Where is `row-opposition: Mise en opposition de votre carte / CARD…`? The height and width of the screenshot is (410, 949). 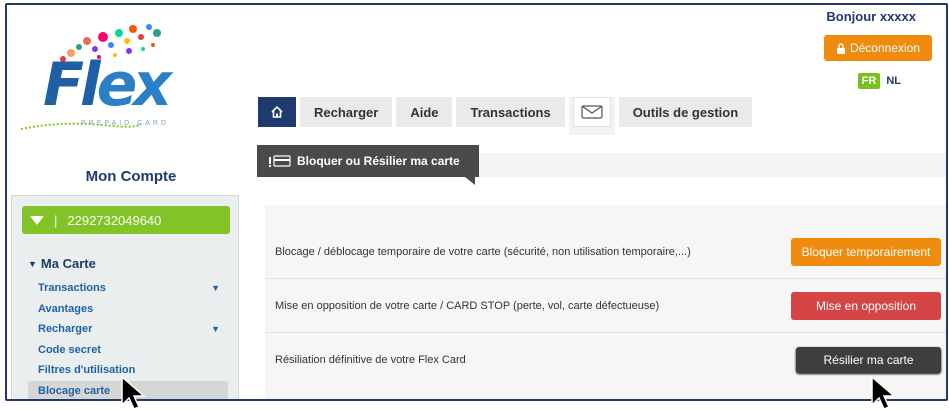 row-opposition: Mise en opposition de votre carte / CARD… is located at coordinates (605, 306).